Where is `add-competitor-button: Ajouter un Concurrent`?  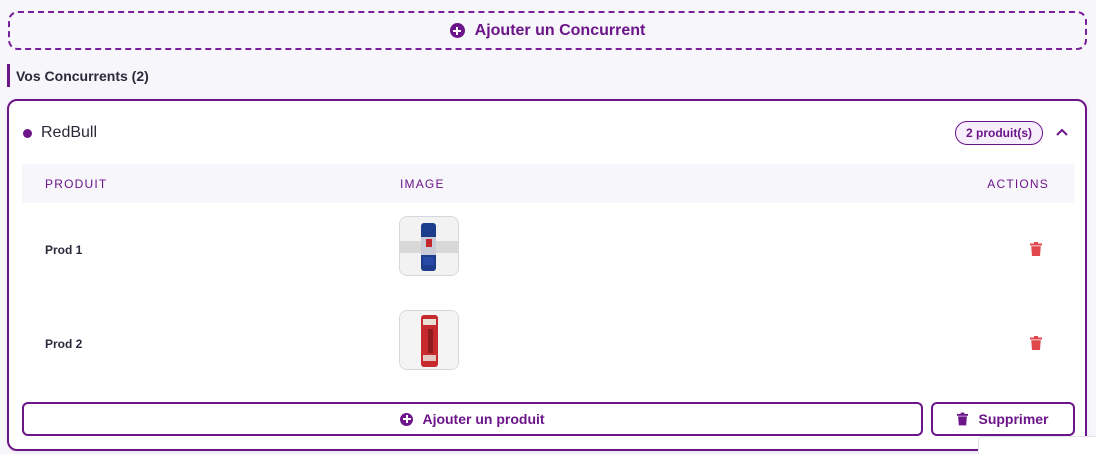
add-competitor-button: Ajouter un Concurrent is located at coordinates (547, 30).